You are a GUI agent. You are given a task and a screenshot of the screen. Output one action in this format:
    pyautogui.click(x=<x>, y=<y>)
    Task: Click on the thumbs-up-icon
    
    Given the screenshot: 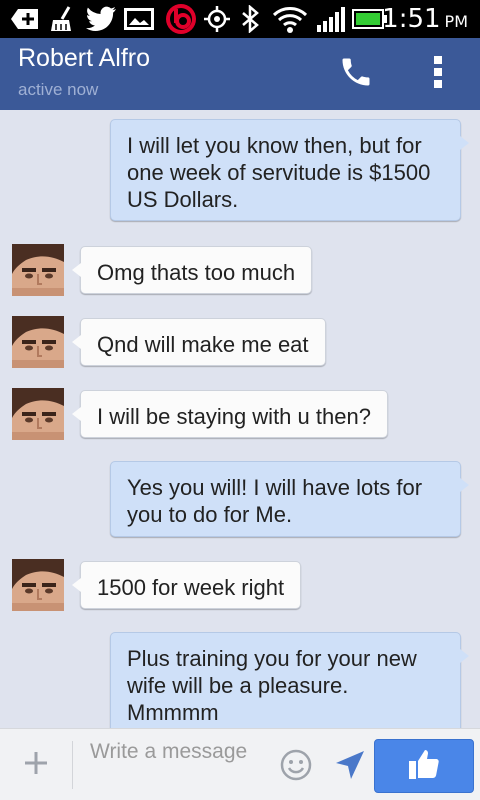 What is the action you would take?
    pyautogui.click(x=424, y=766)
    